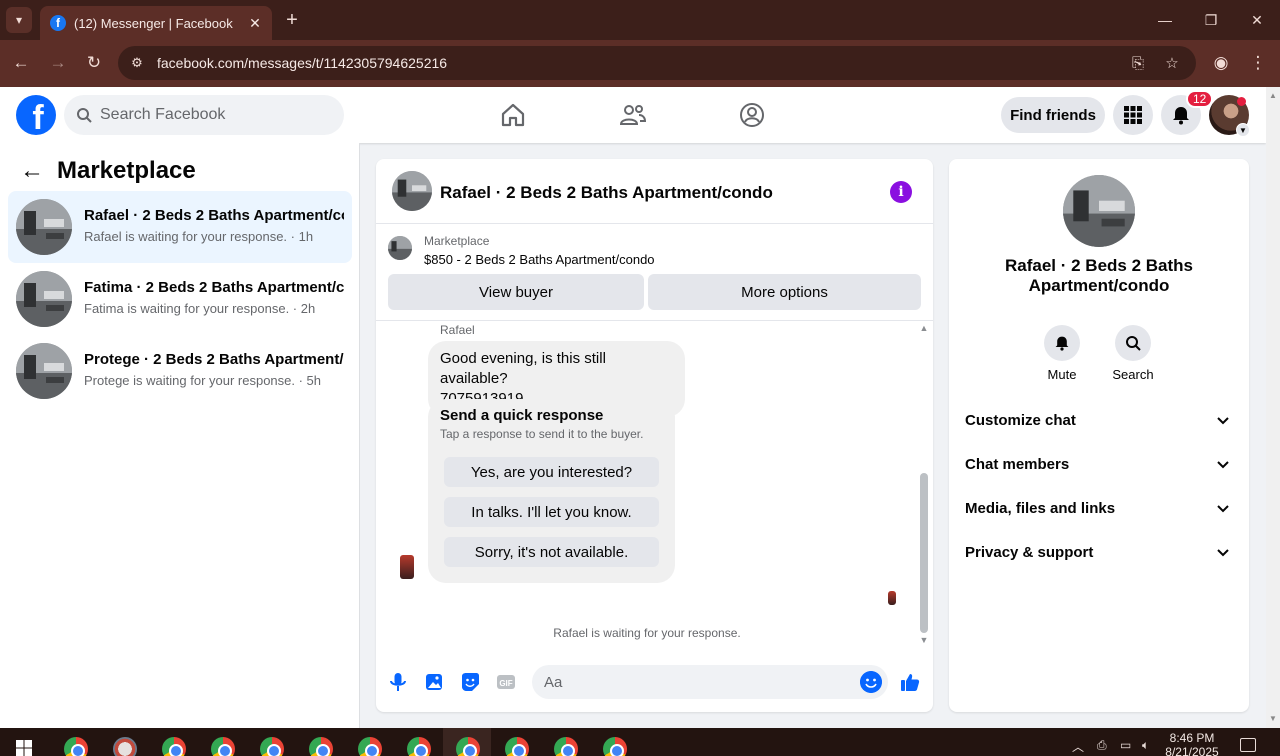 The height and width of the screenshot is (756, 1280). What do you see at coordinates (1248, 745) in the screenshot?
I see `notification-center-icon` at bounding box center [1248, 745].